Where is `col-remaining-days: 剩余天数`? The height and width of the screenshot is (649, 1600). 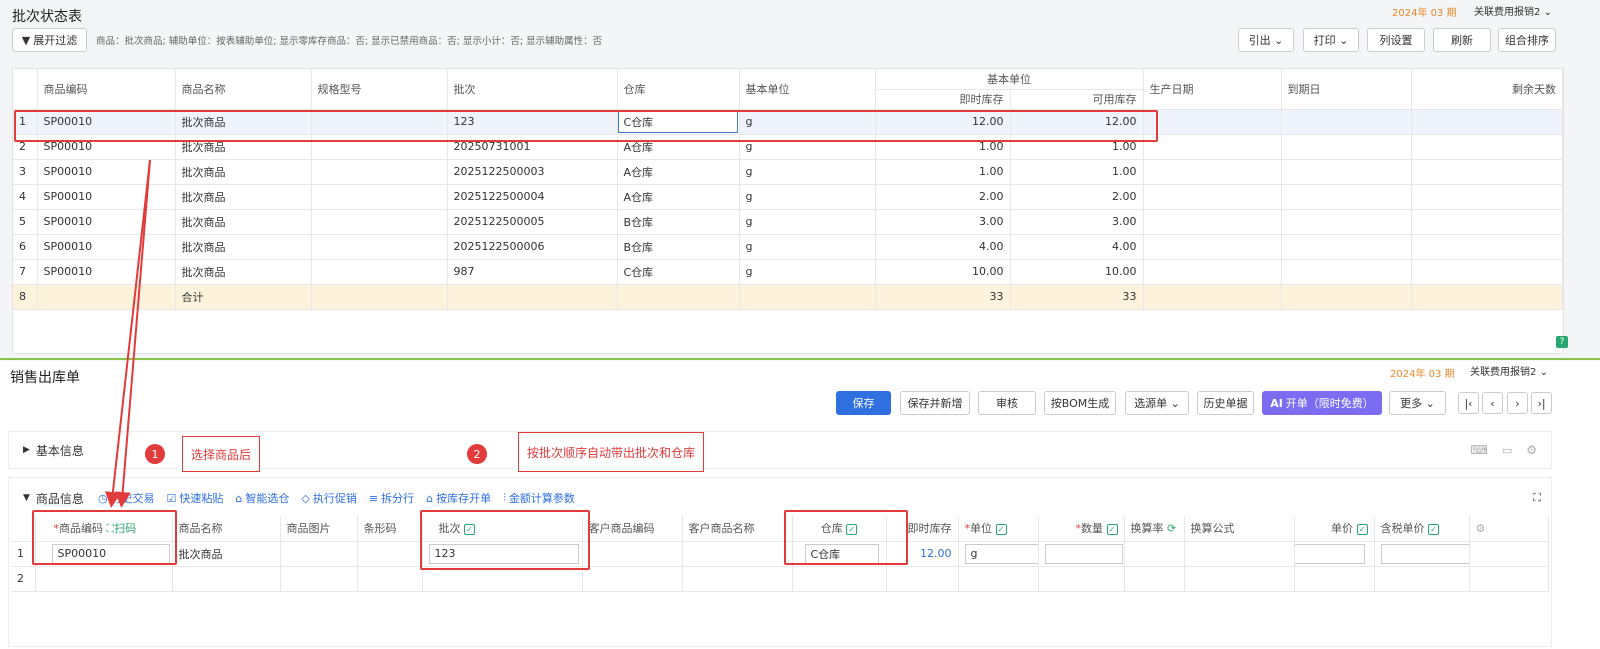
col-remaining-days: 剩余天数 is located at coordinates (1487, 89).